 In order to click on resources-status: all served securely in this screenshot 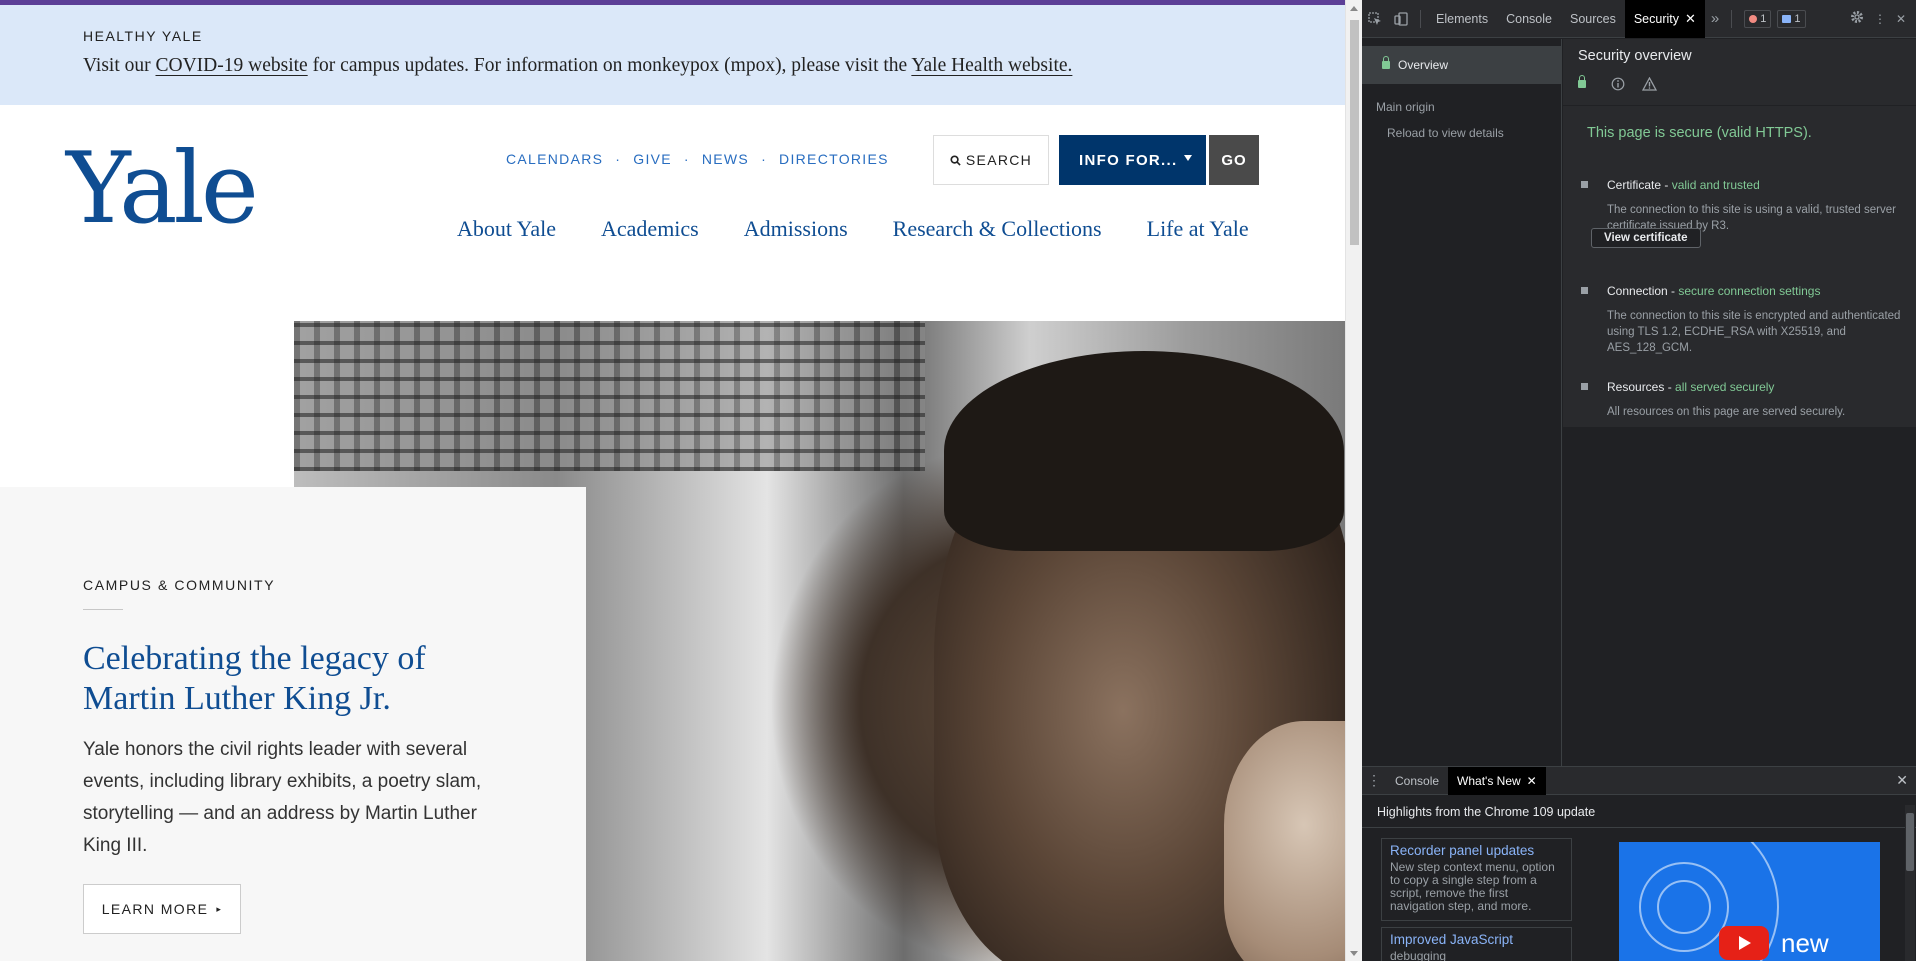, I will do `click(1725, 387)`.